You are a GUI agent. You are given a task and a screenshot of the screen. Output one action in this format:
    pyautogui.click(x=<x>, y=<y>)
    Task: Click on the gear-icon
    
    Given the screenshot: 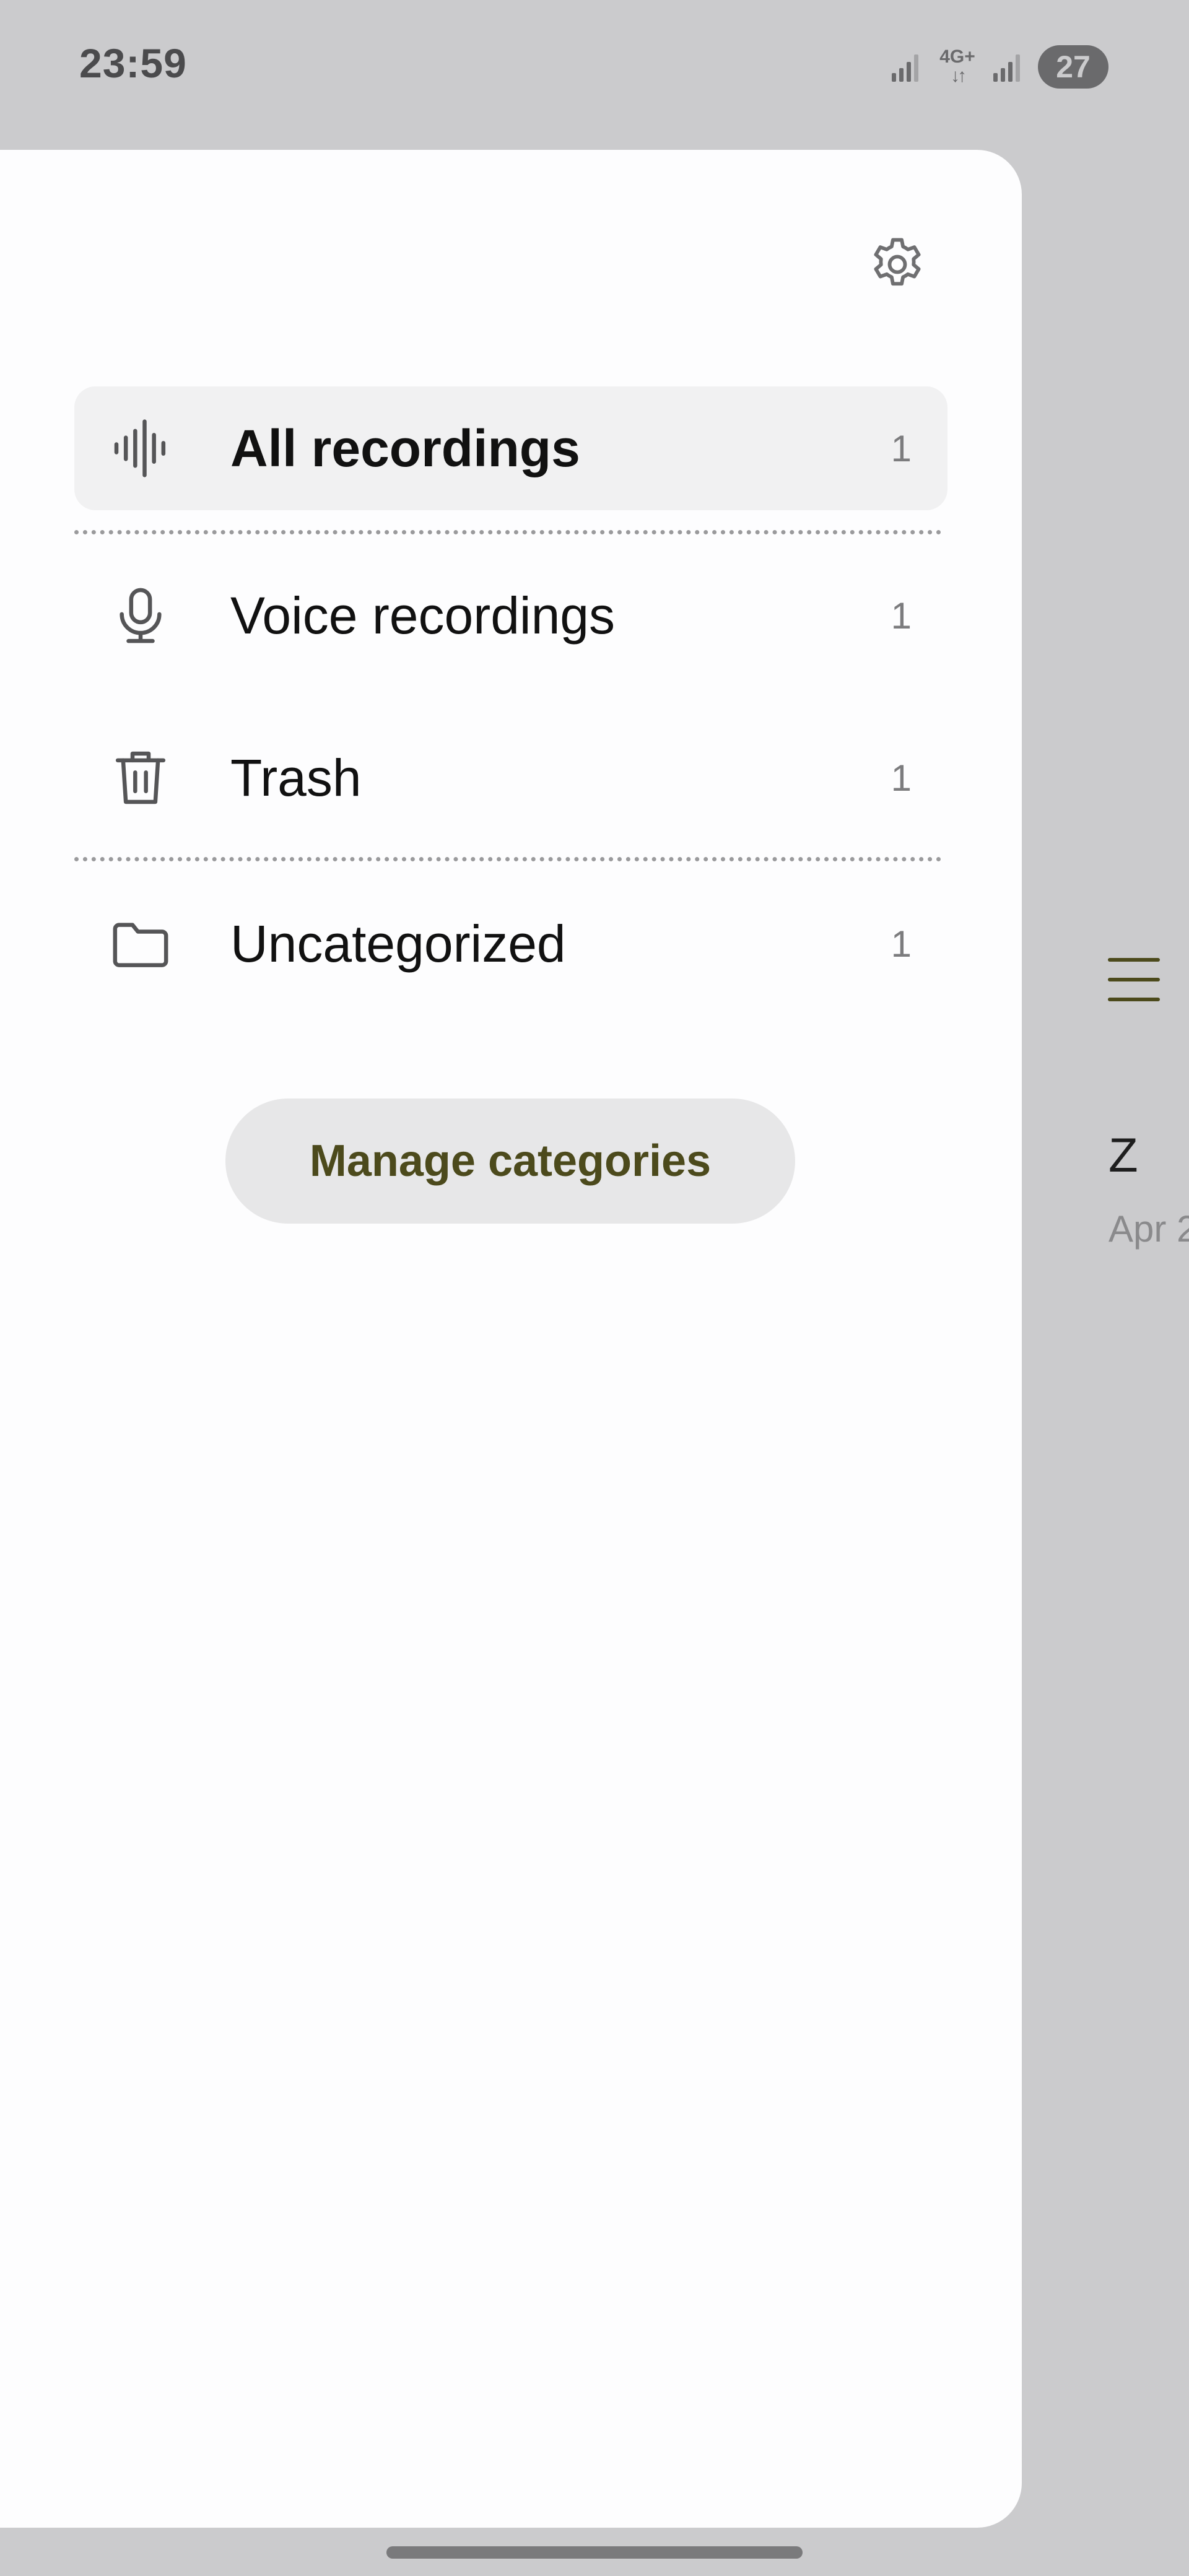 What is the action you would take?
    pyautogui.click(x=898, y=262)
    